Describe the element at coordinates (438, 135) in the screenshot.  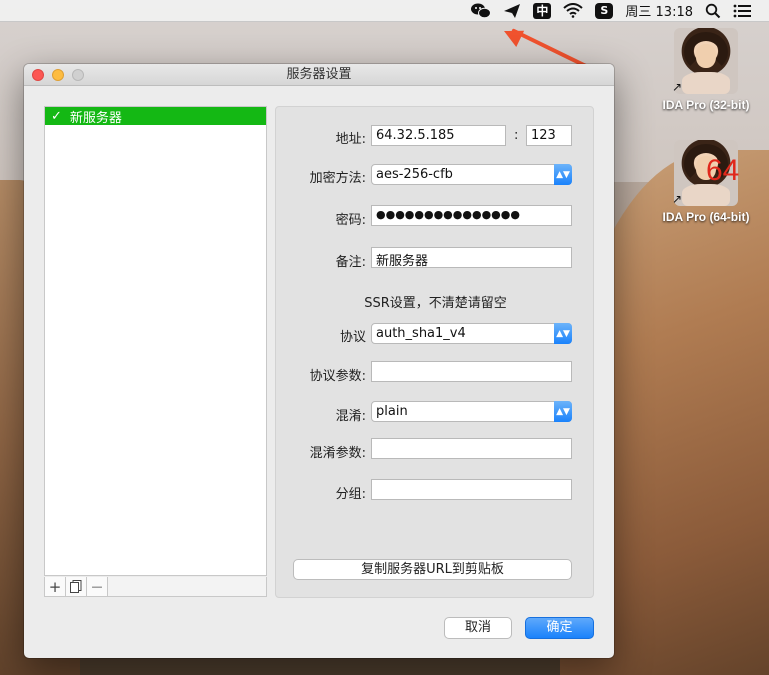
I see `address-field: 64.32.5.185` at that location.